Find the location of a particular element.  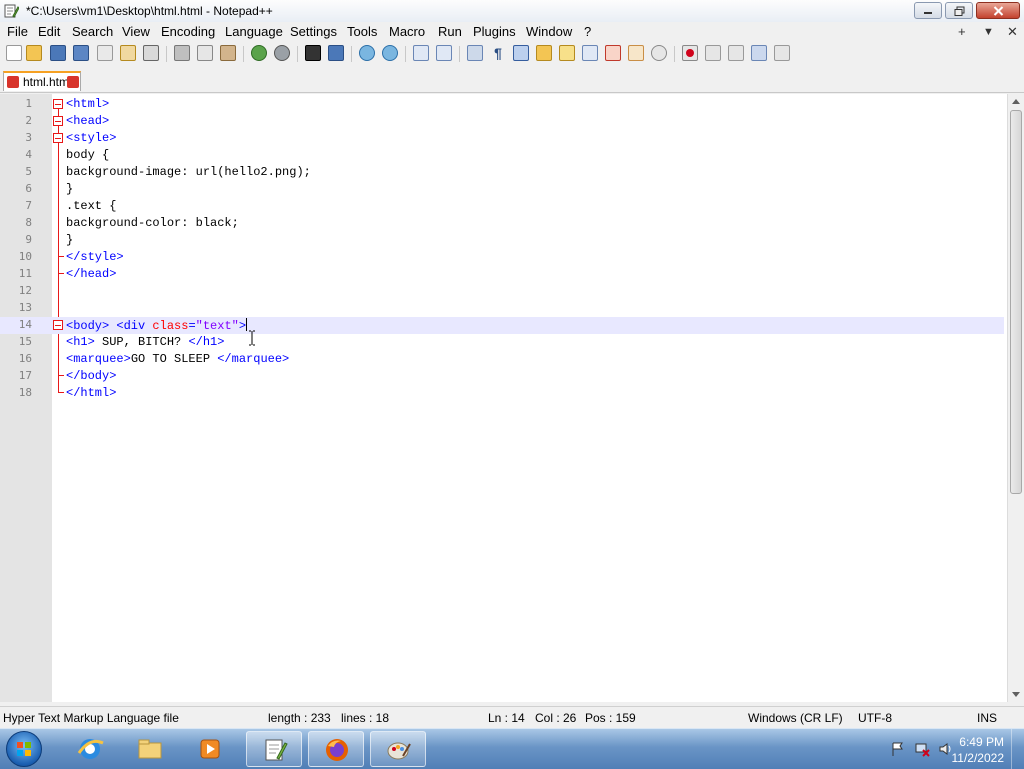

sync-vertical-icon is located at coordinates (421, 53).